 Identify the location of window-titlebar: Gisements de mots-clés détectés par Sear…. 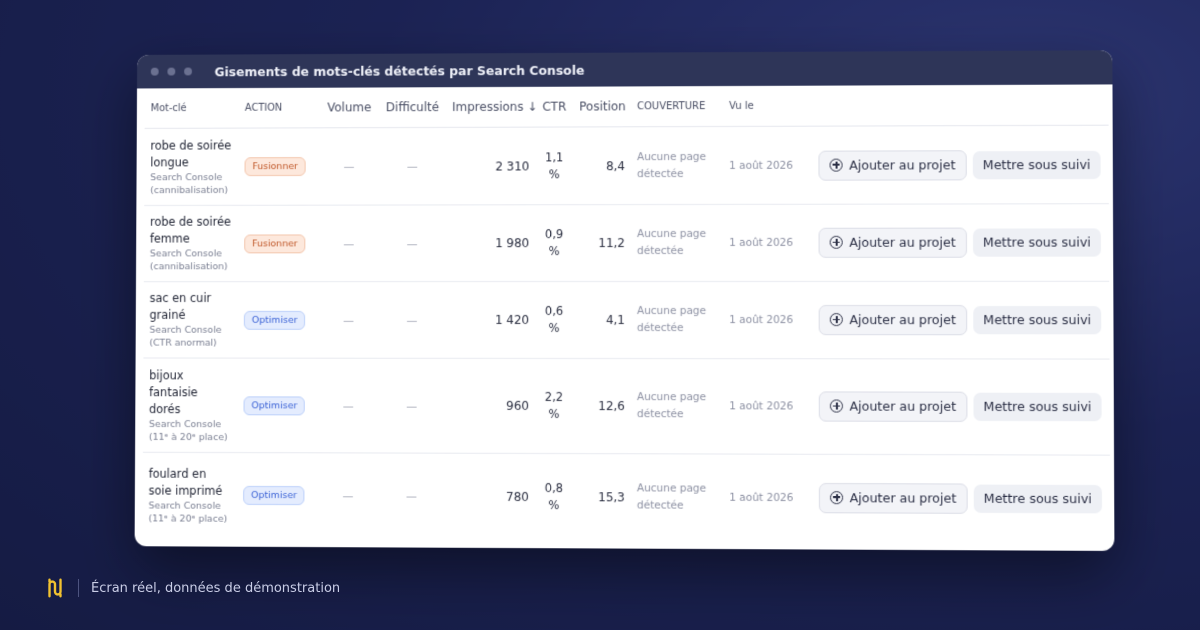
(625, 69).